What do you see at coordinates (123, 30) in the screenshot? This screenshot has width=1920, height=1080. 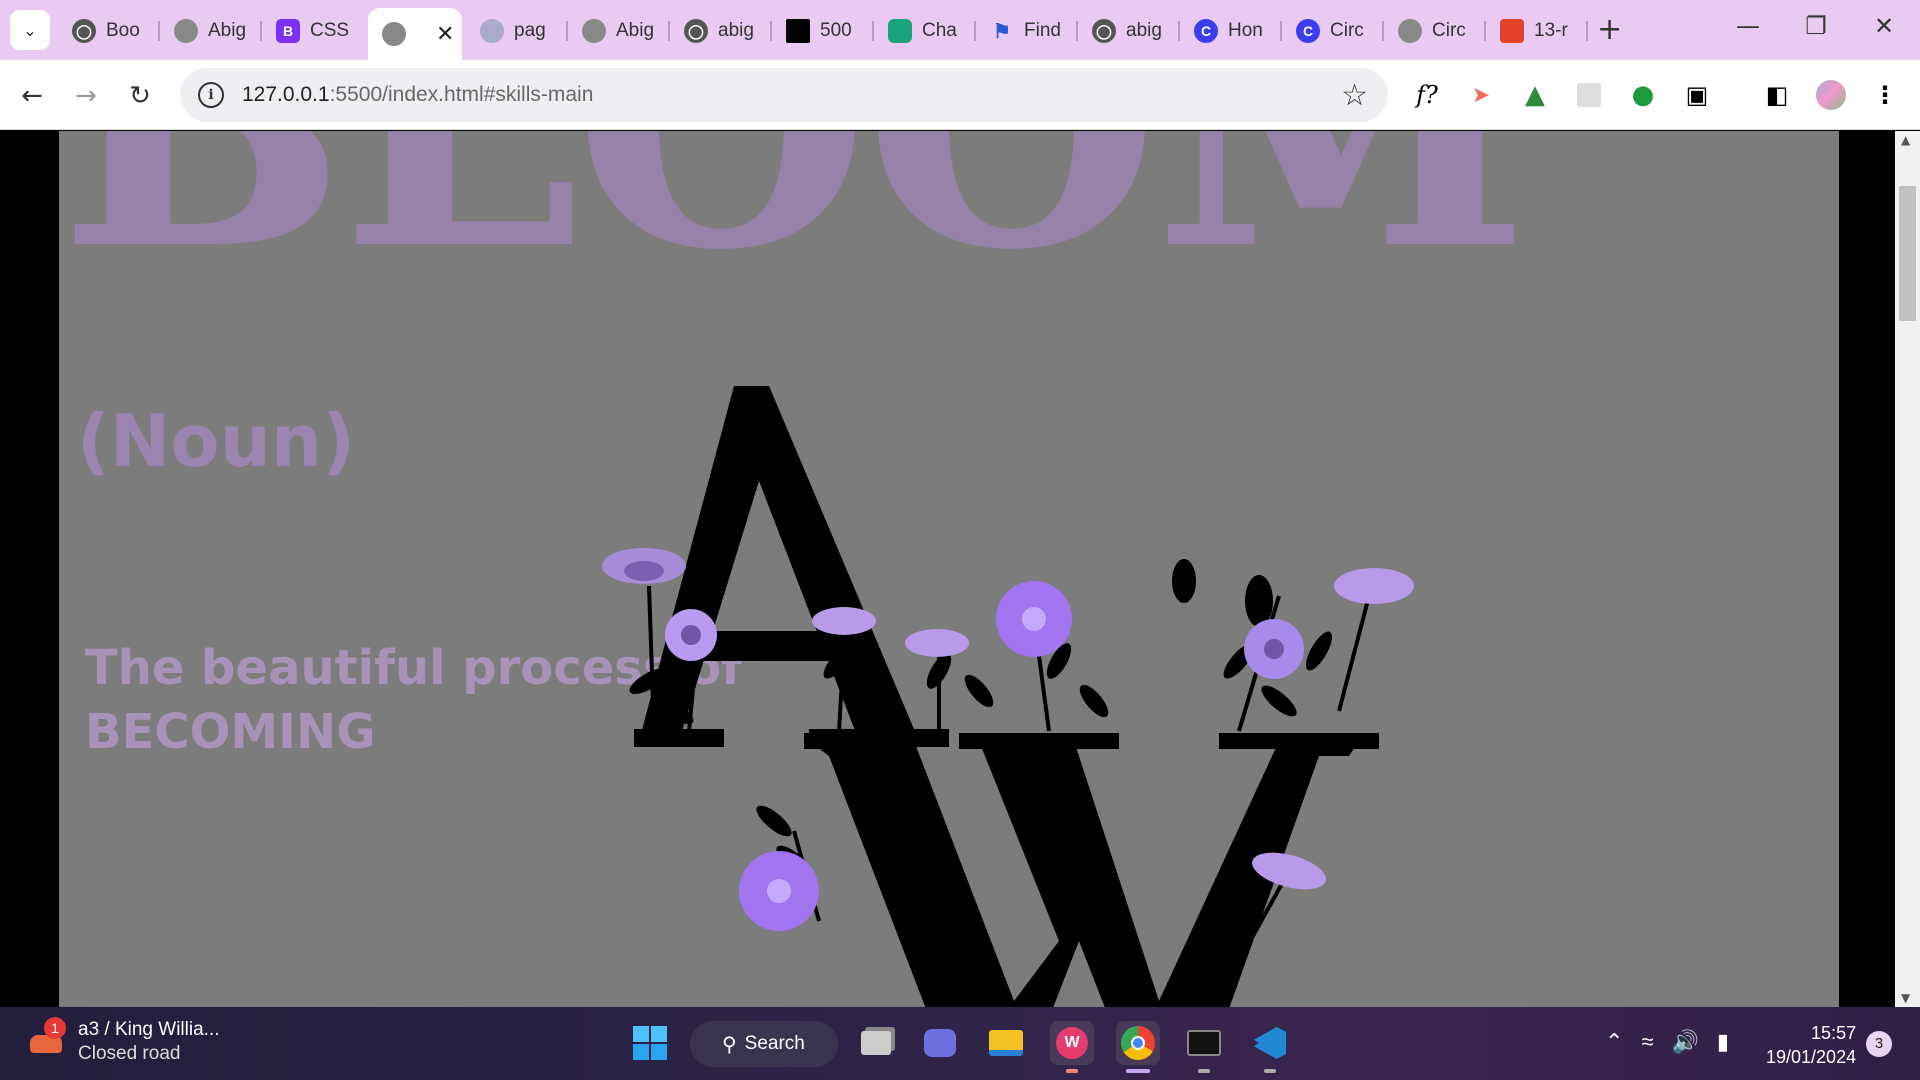 I see `tab-label: Boo` at bounding box center [123, 30].